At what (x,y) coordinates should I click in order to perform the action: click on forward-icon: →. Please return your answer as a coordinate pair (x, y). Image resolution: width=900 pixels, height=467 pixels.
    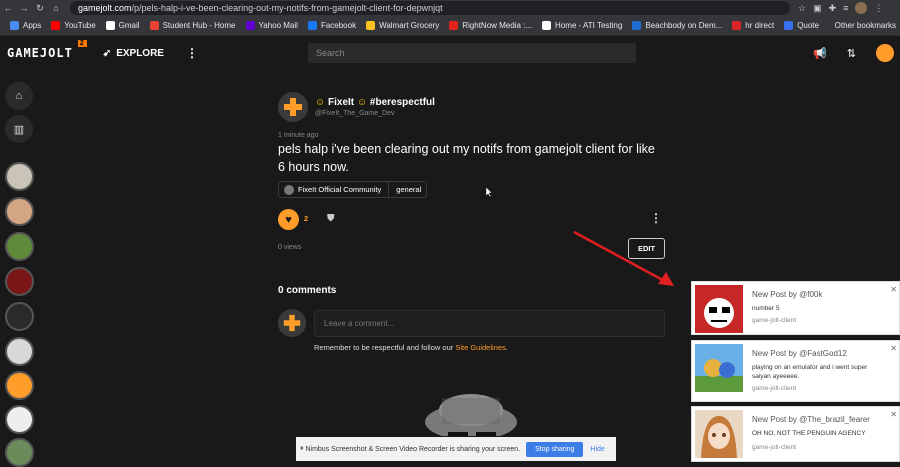
    Looking at the image, I should click on (24, 8).